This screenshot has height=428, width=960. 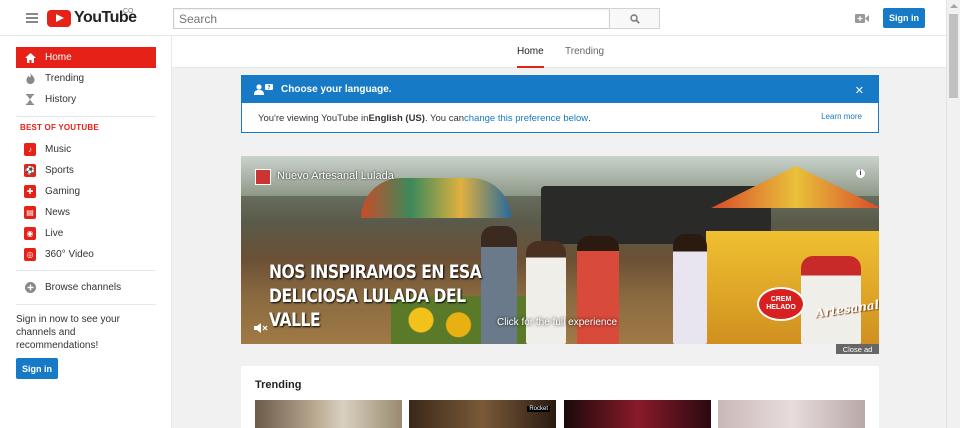 What do you see at coordinates (953, 56) in the screenshot?
I see `scroll-thumb` at bounding box center [953, 56].